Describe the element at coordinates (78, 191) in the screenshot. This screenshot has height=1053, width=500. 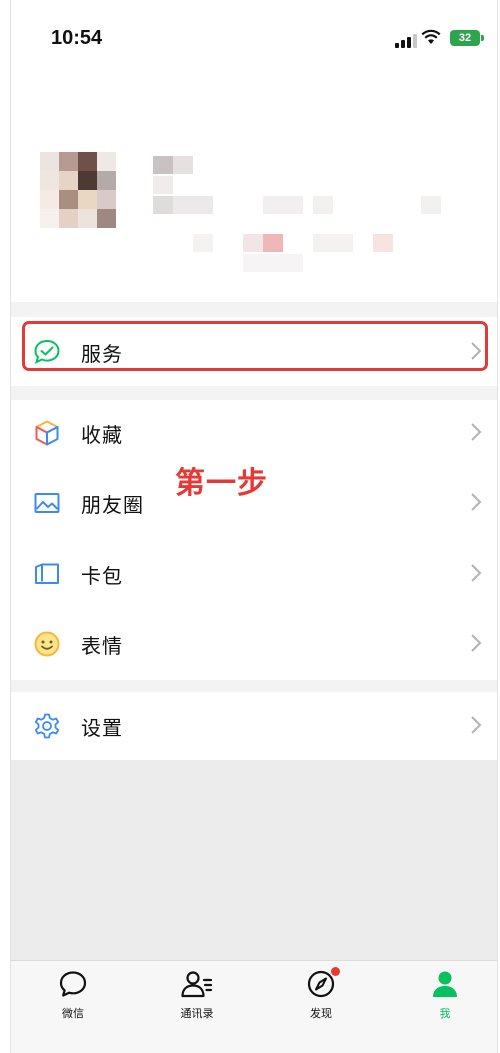
I see `avatar` at that location.